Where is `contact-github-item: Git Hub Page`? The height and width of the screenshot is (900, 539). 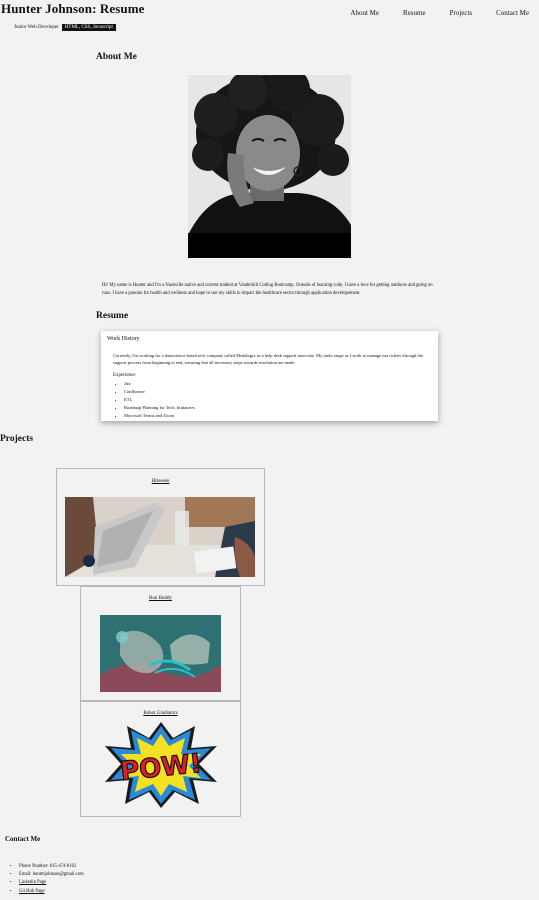
contact-github-item: Git Hub Page is located at coordinates (51, 892).